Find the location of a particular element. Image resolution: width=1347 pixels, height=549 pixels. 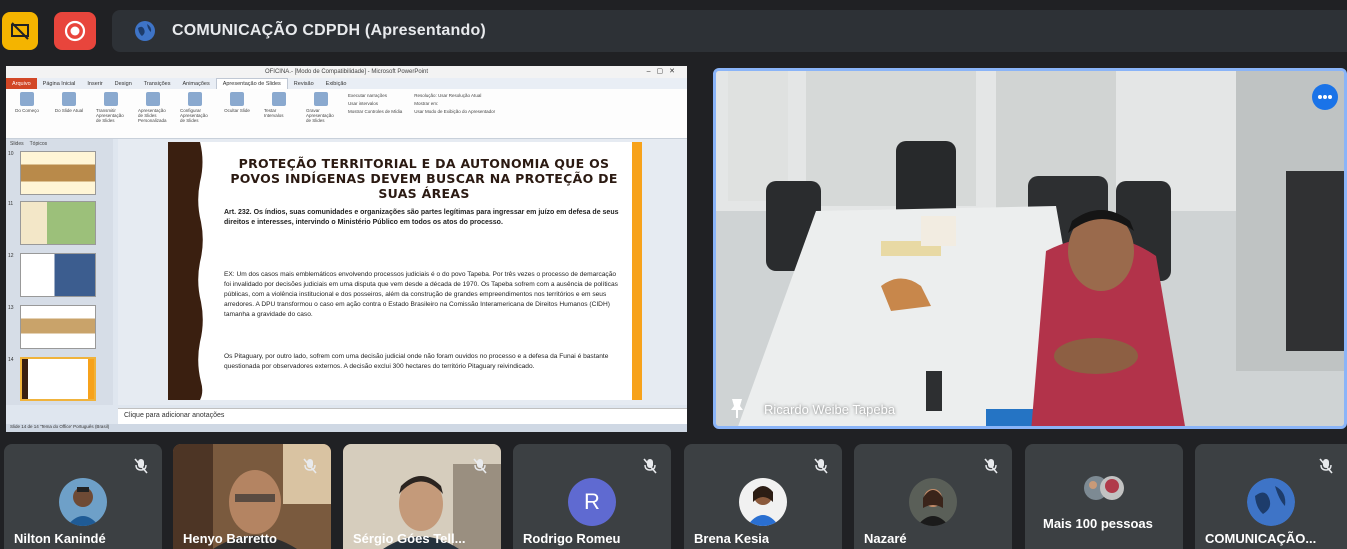

ppt-tab: Transições is located at coordinates (157, 83).